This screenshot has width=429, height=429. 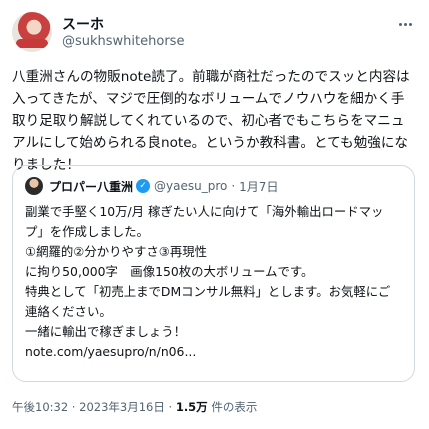 I want to click on tweet-time: 午後10:32, so click(x=40, y=407).